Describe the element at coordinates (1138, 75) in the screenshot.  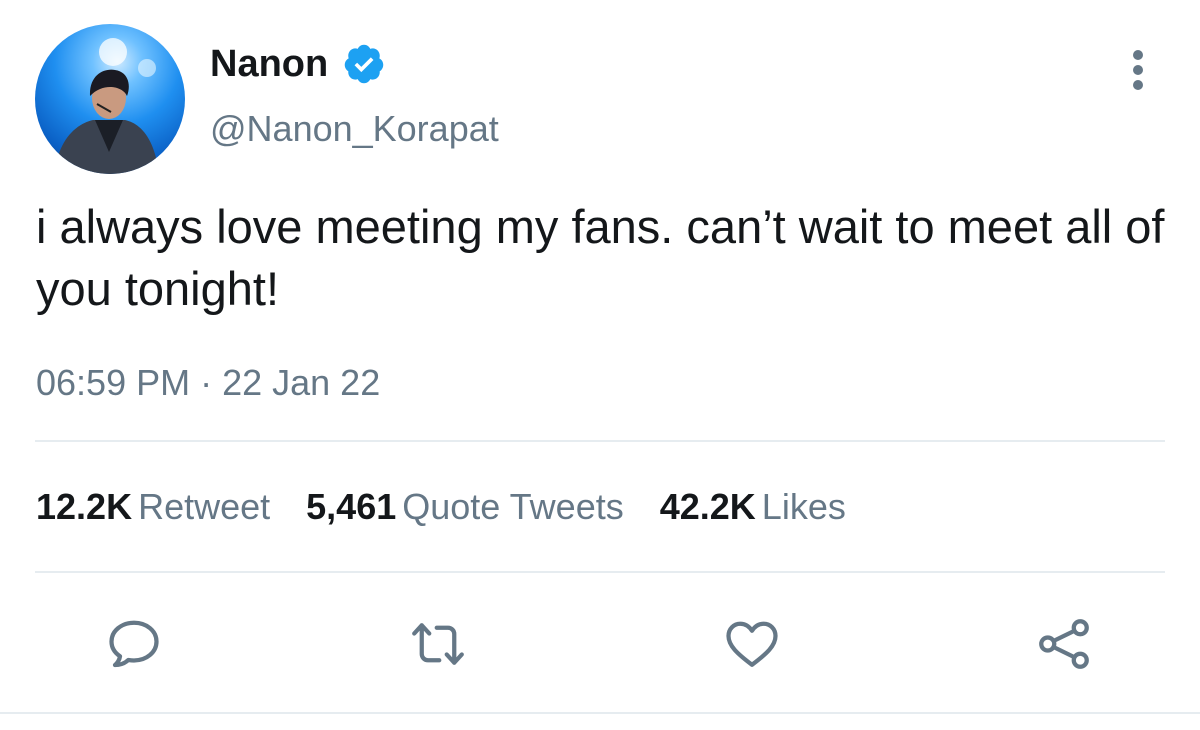
I see `more-options-icon` at that location.